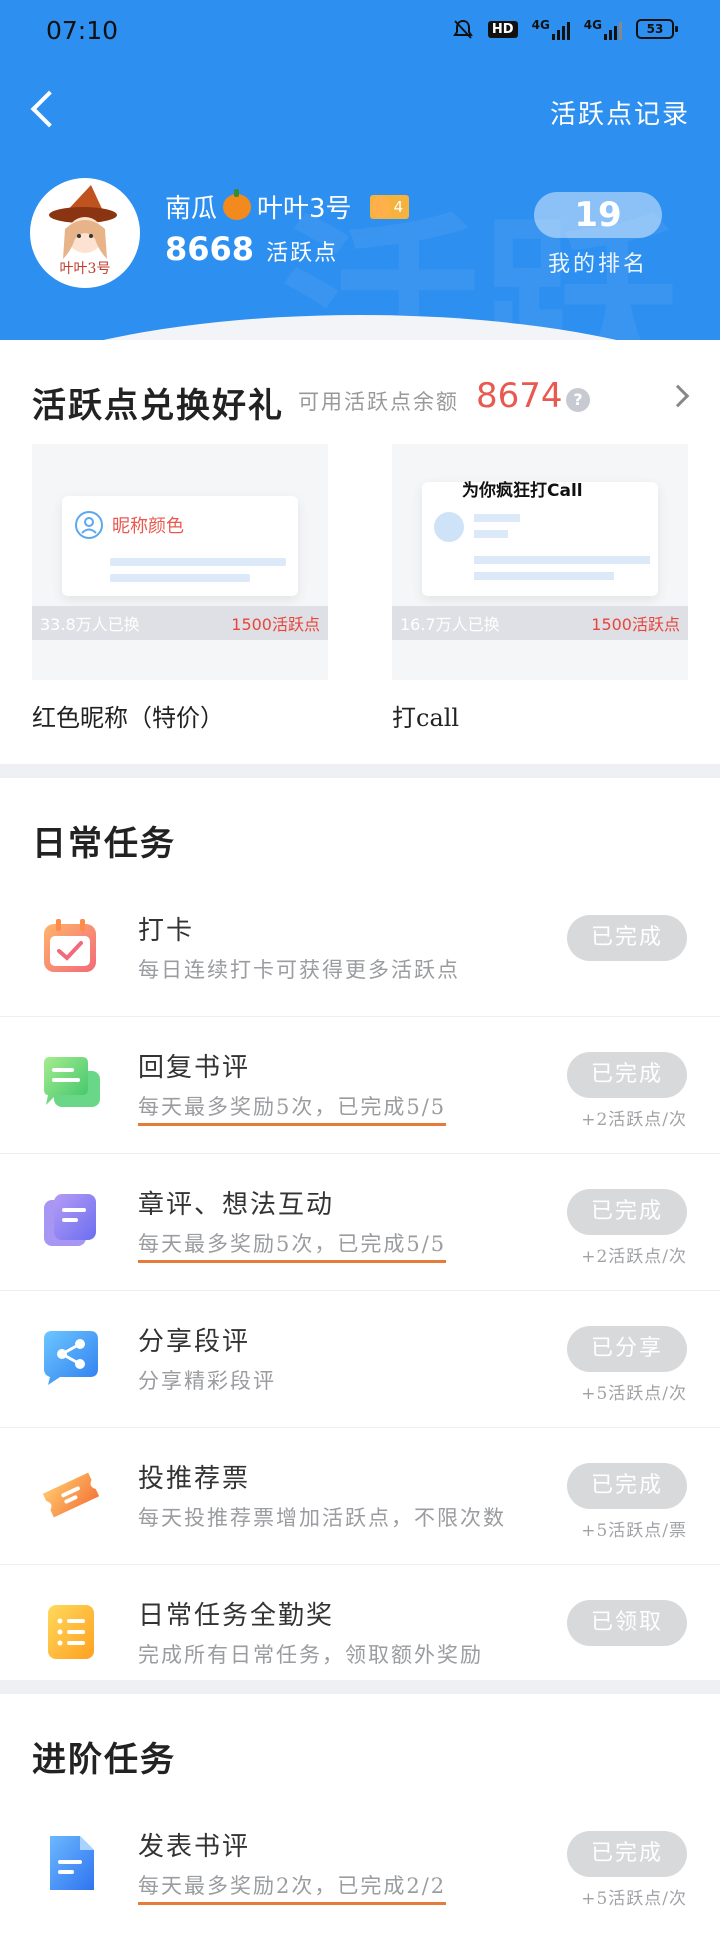  I want to click on task-name: 回复书评, so click(194, 1068).